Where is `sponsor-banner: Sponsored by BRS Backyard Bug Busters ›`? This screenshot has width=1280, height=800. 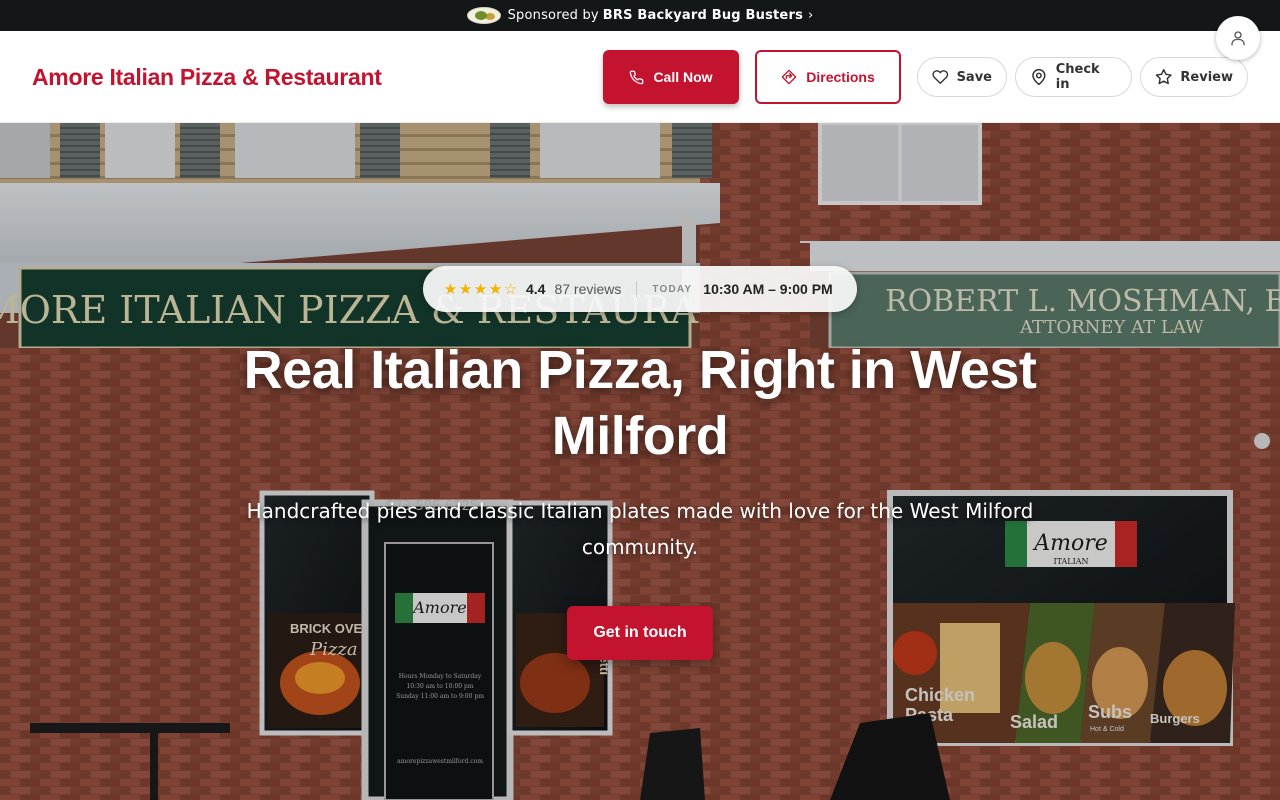 sponsor-banner: Sponsored by BRS Backyard Bug Busters › is located at coordinates (640, 15).